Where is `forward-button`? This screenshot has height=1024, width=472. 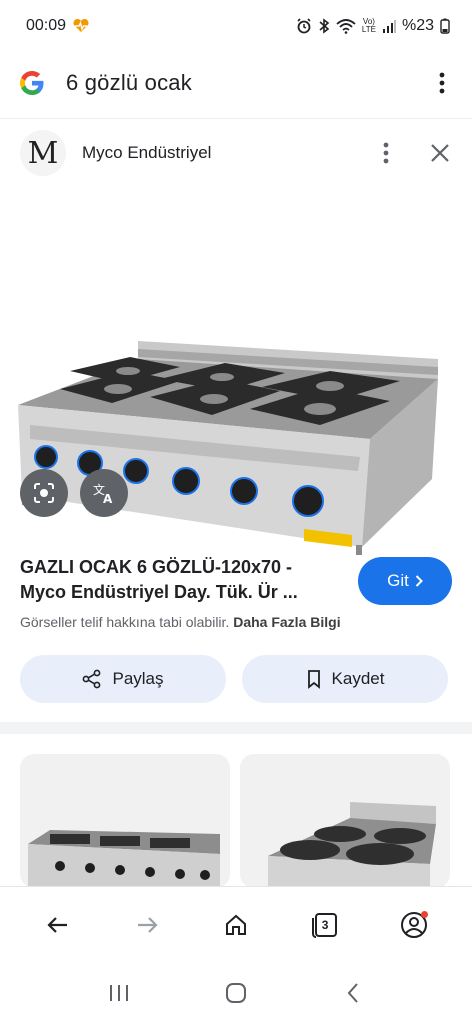 forward-button is located at coordinates (147, 925).